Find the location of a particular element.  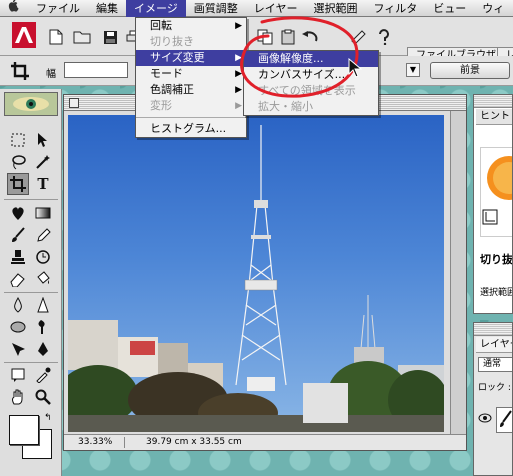

menu-image: イメージ is located at coordinates (156, 8).